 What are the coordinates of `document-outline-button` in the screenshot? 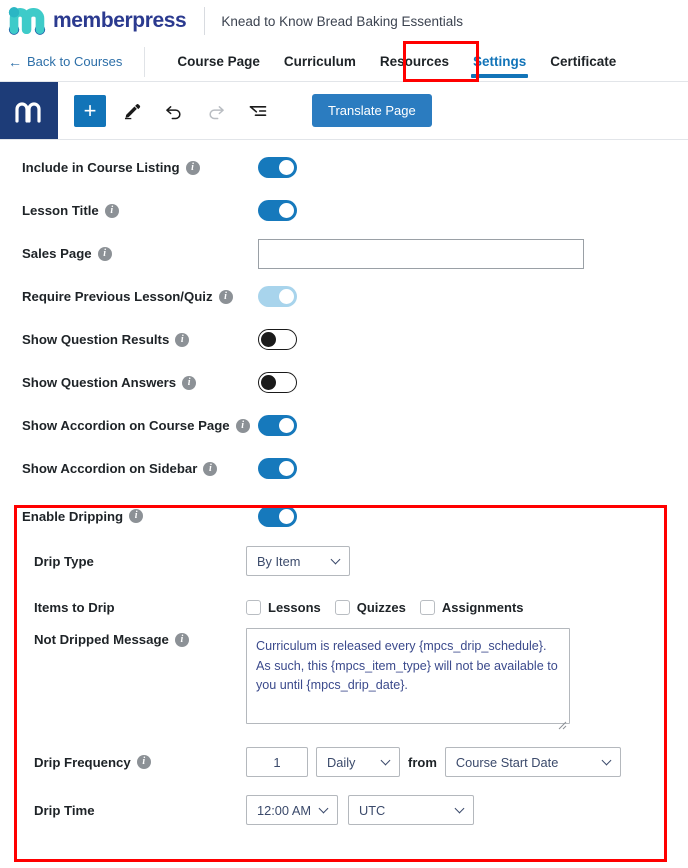 It's located at (258, 111).